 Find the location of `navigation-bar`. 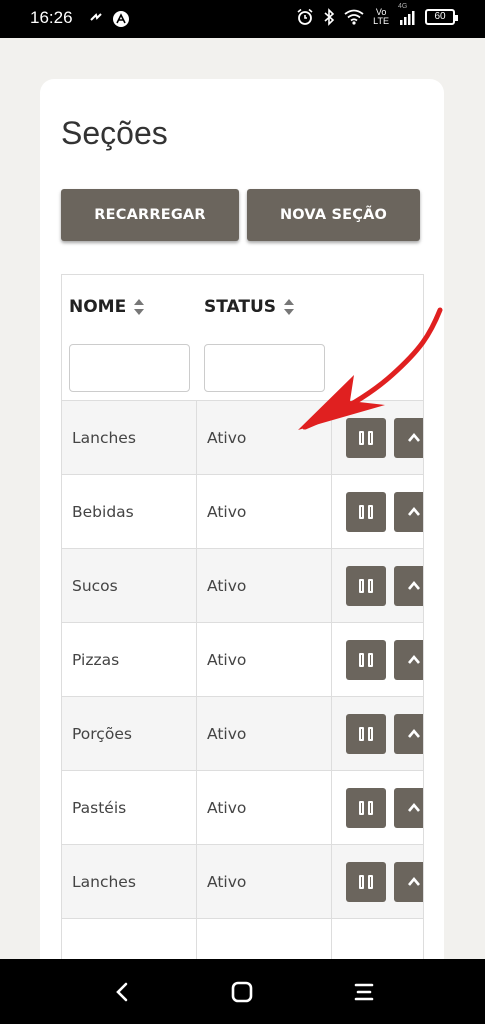

navigation-bar is located at coordinates (242, 991).